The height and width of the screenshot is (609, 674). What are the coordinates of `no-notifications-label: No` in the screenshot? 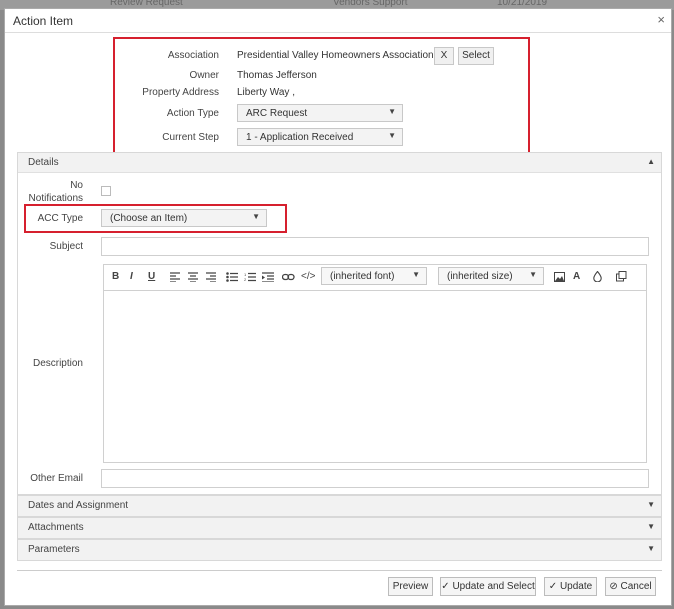 It's located at (76, 185).